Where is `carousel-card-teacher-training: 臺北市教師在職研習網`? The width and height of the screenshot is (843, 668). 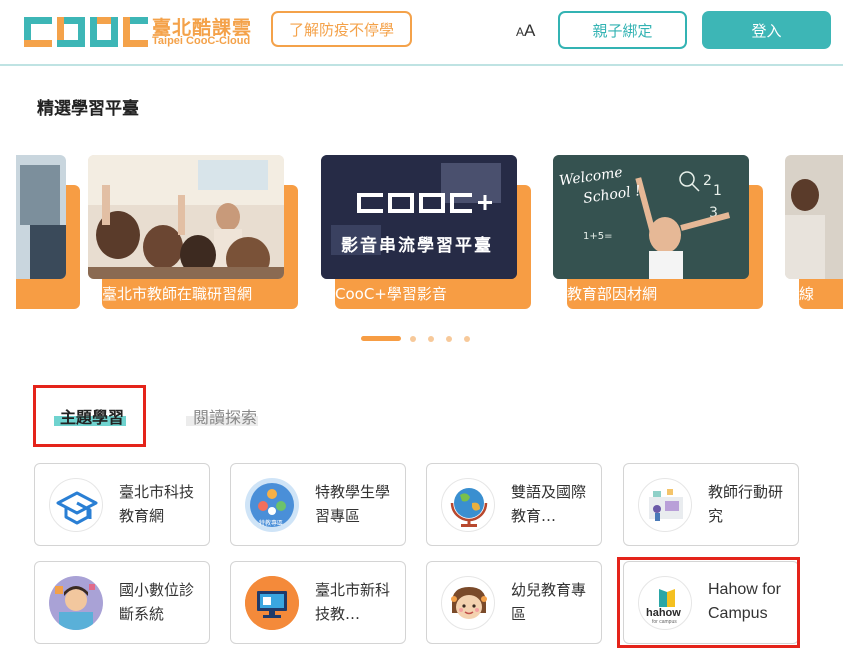
carousel-card-teacher-training: 臺北市教師在職研習網 is located at coordinates (193, 232).